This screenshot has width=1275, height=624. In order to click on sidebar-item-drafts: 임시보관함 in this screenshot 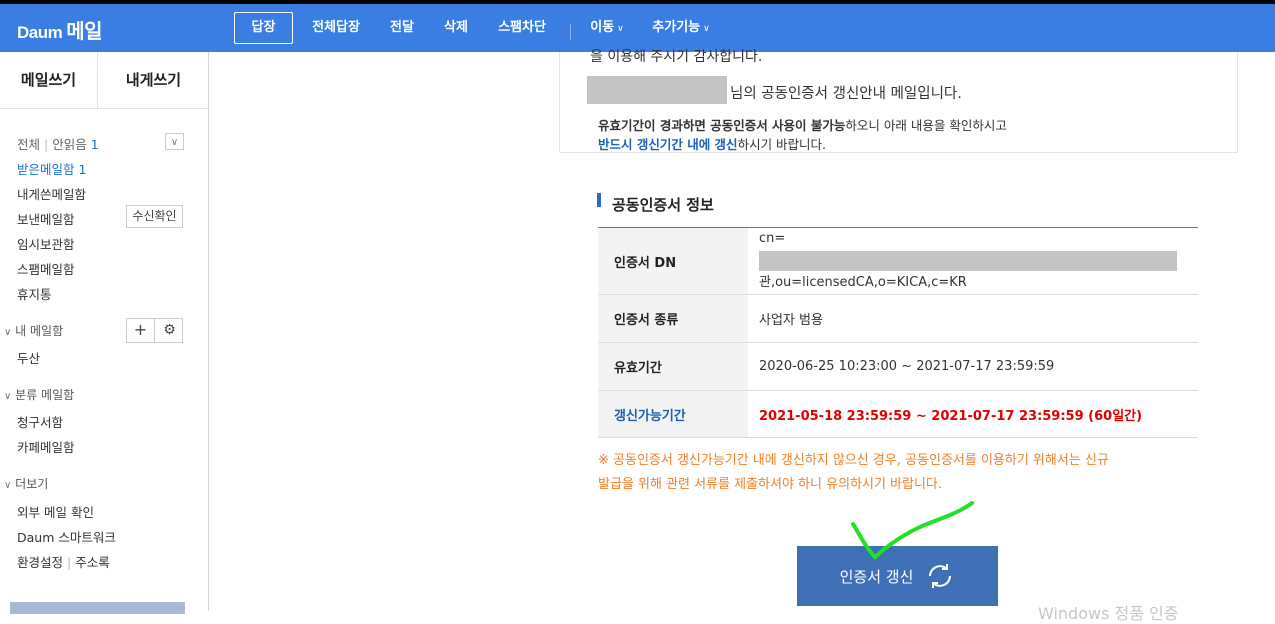, I will do `click(46, 243)`.